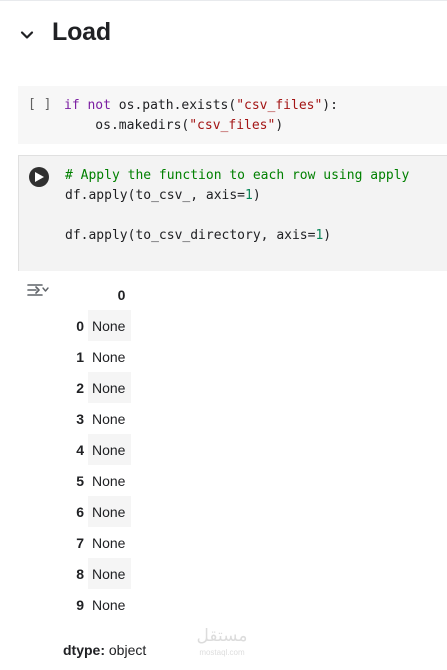 This screenshot has width=447, height=670. I want to click on row-index: 4, so click(80, 449).